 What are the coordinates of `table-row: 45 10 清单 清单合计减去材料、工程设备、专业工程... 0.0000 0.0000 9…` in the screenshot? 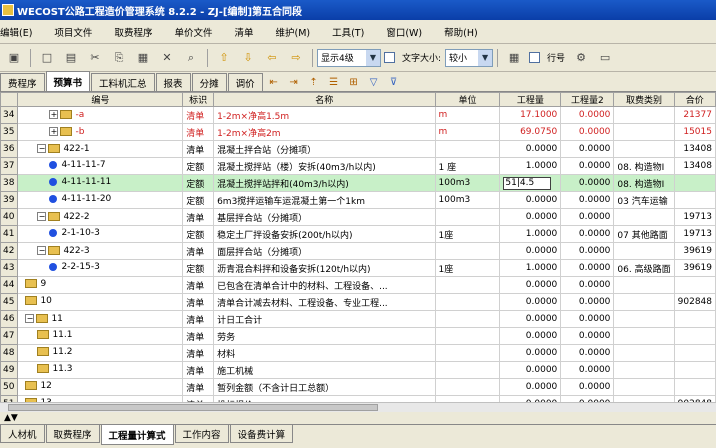 It's located at (358, 302).